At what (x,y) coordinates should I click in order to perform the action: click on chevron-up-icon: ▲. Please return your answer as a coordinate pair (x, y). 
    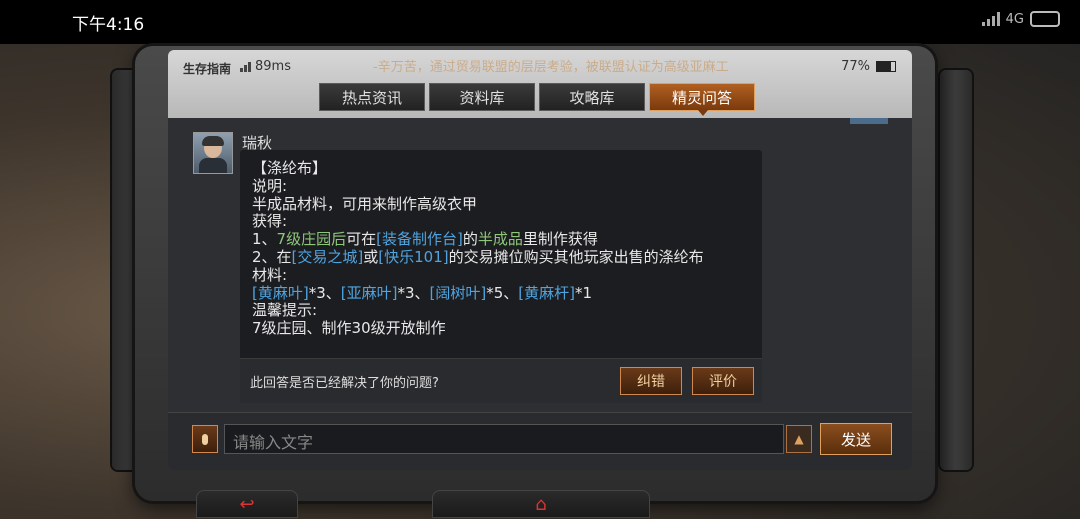
    Looking at the image, I should click on (799, 439).